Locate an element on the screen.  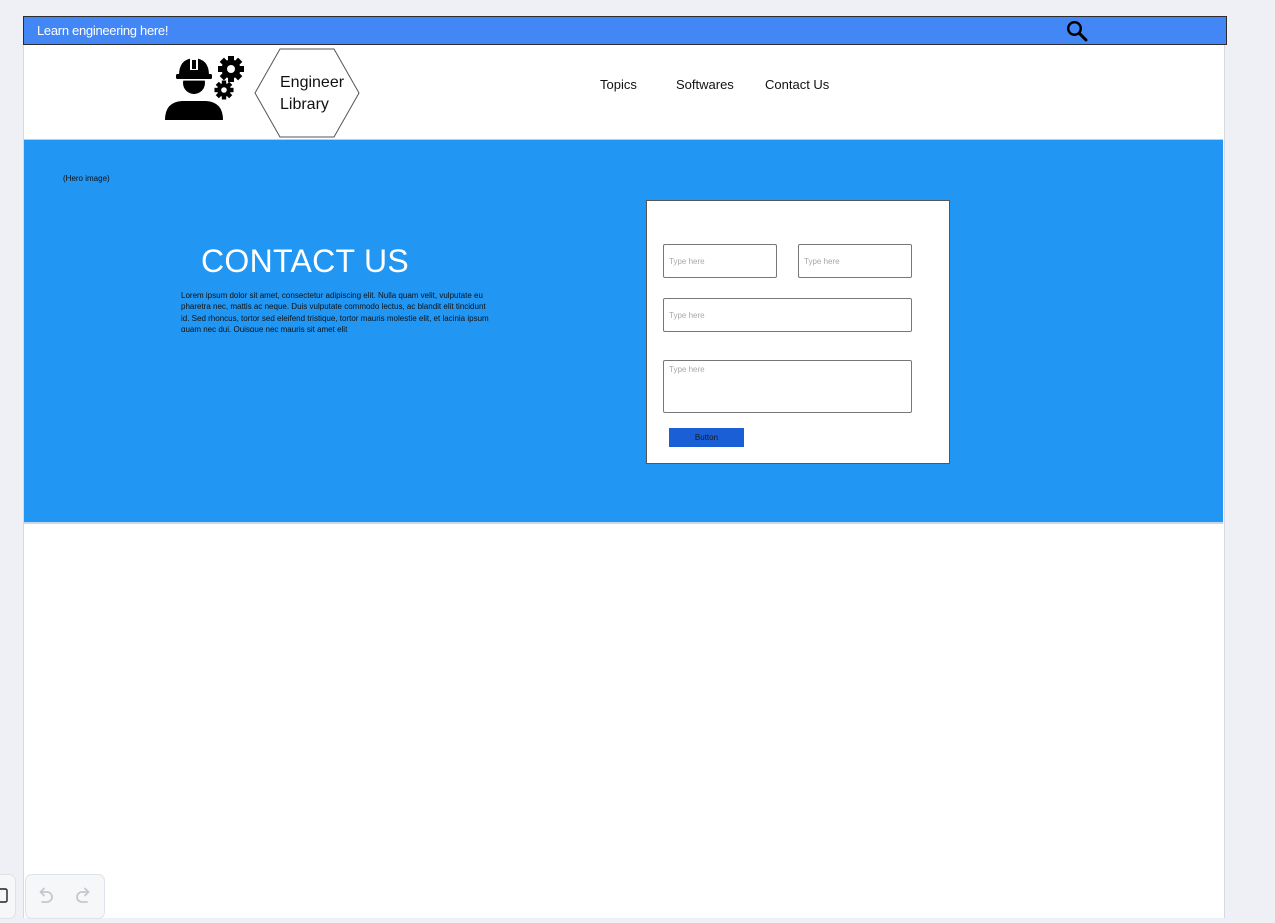
last-name-field is located at coordinates (855, 261).